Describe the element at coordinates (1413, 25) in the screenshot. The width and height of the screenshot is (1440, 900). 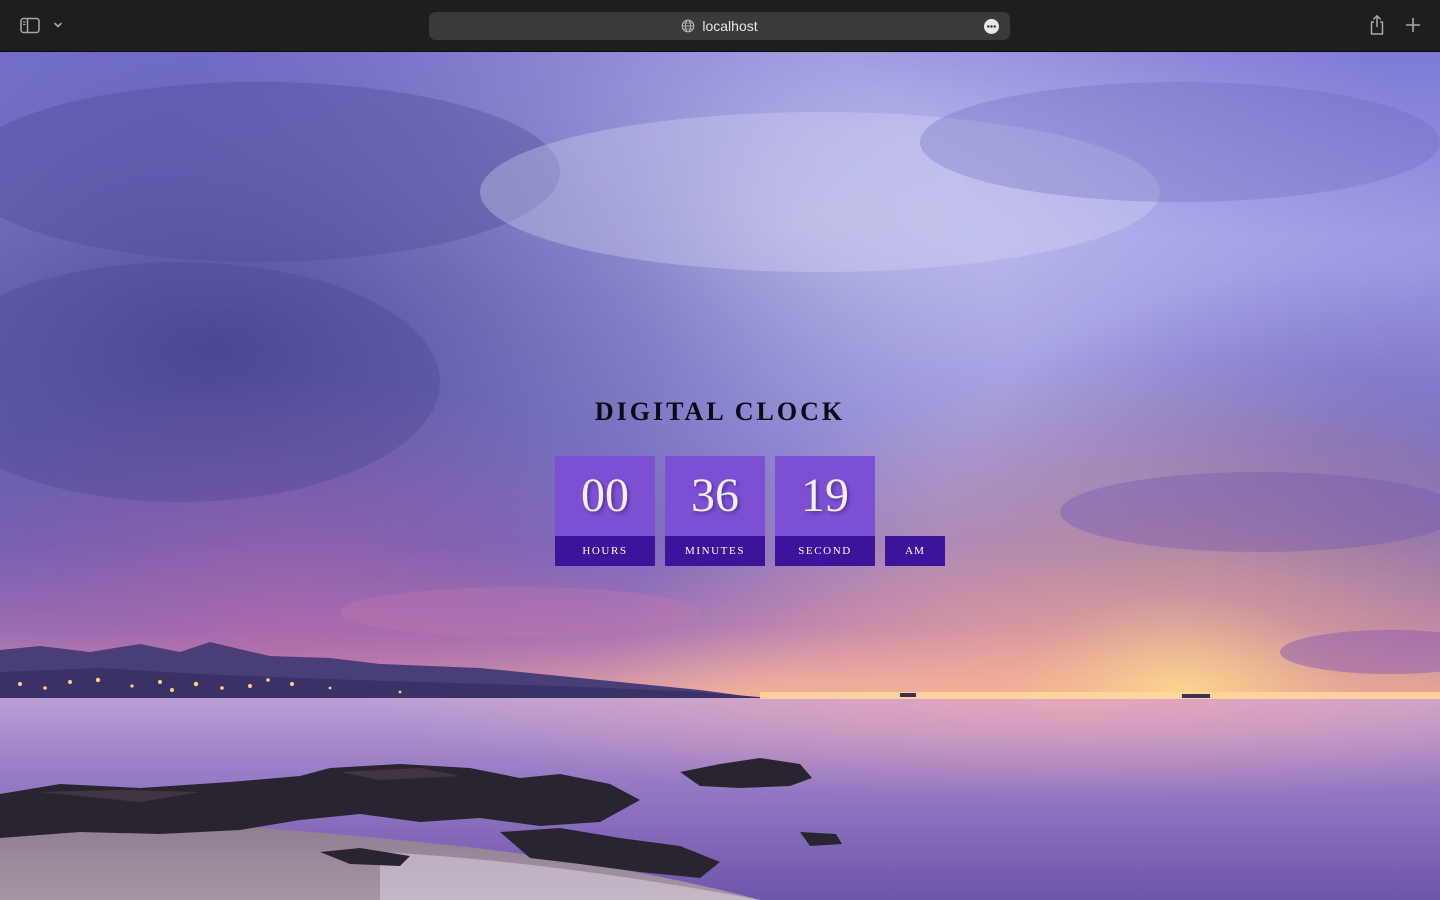
I see `plus-icon` at that location.